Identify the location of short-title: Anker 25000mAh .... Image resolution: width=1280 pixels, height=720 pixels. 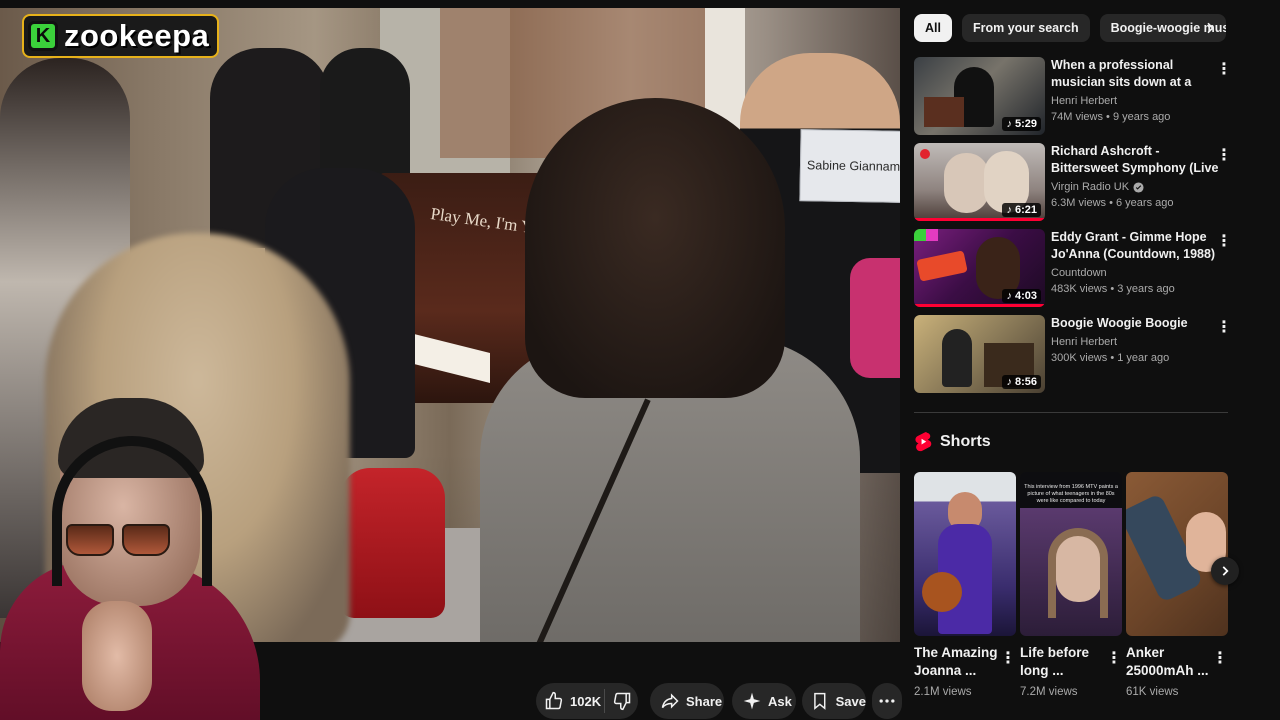
(1168, 662).